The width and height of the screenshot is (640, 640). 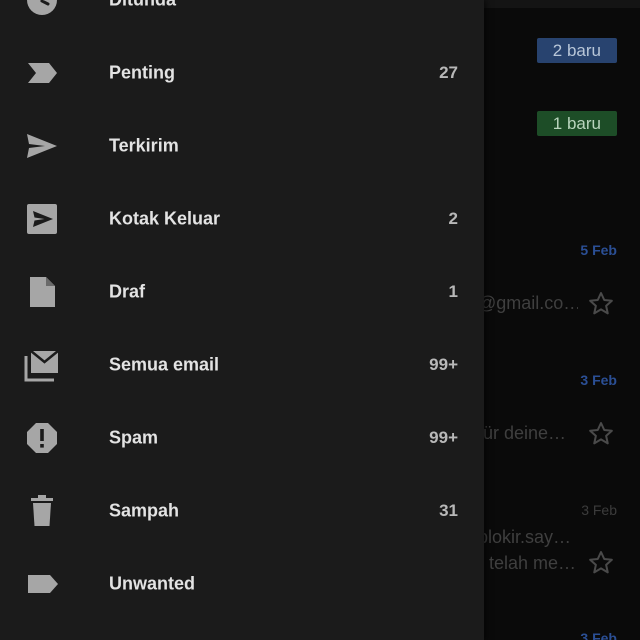 What do you see at coordinates (242, 437) in the screenshot?
I see `drawer-item-spam: Spam 99+` at bounding box center [242, 437].